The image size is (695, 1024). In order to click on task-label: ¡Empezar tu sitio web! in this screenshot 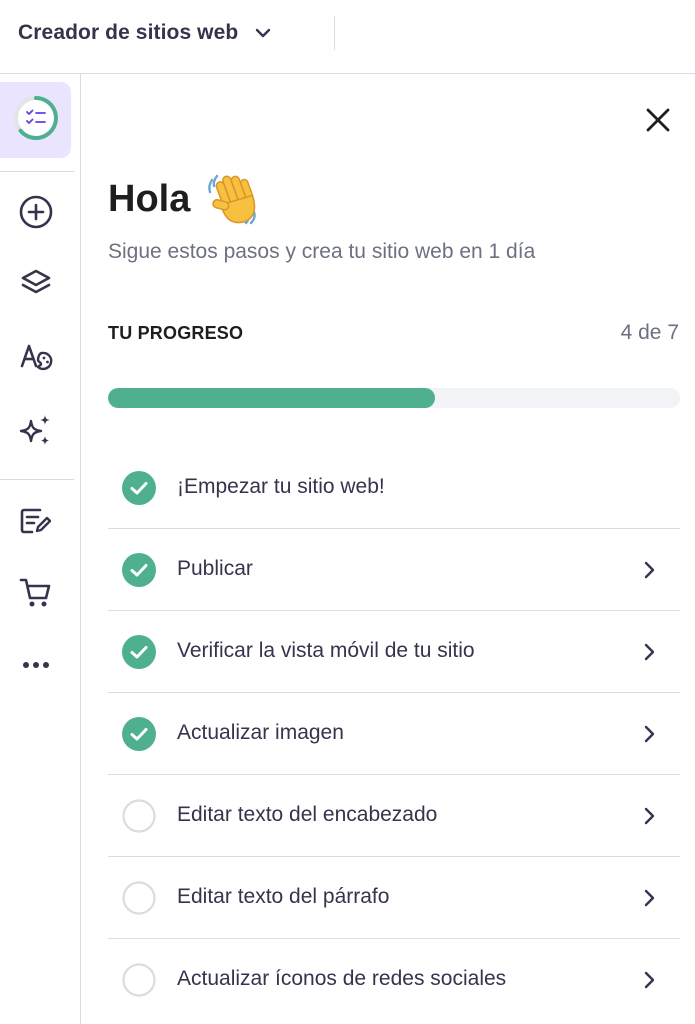, I will do `click(281, 486)`.